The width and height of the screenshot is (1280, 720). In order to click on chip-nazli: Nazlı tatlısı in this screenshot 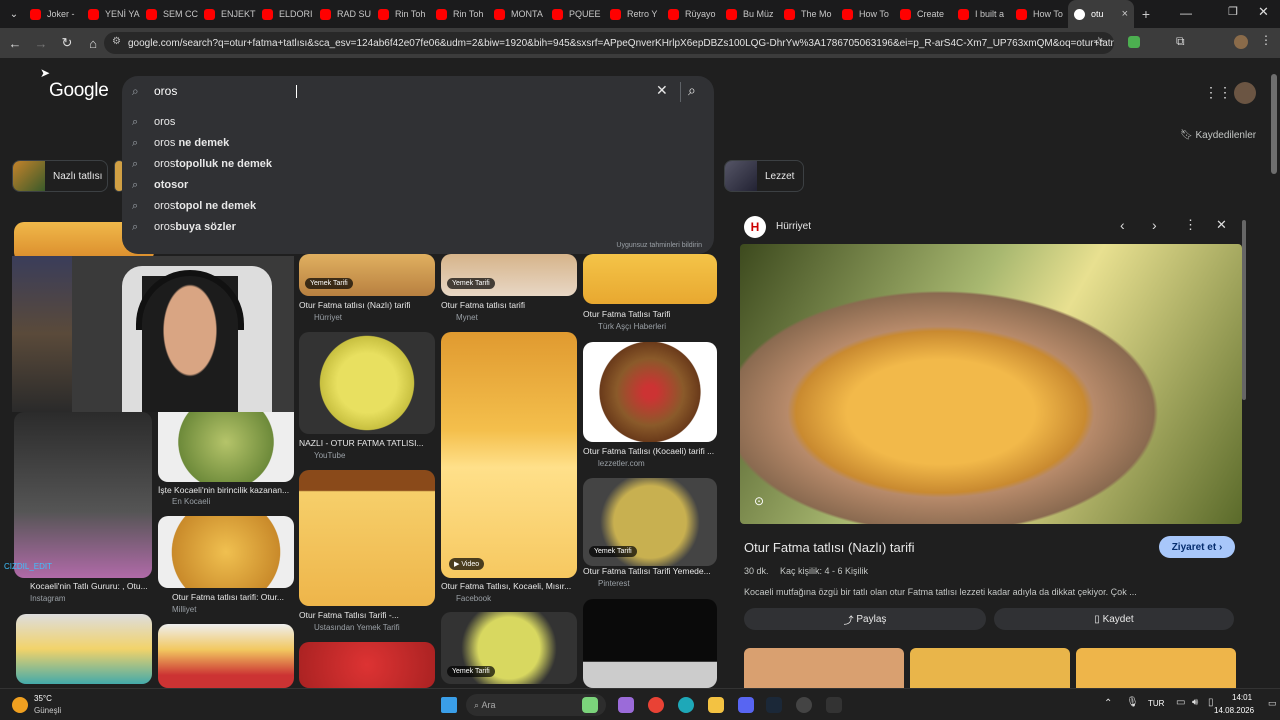, I will do `click(60, 176)`.